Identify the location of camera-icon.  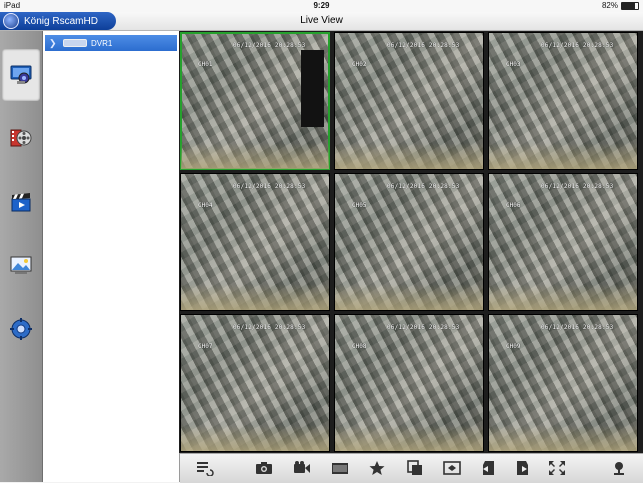
(264, 468).